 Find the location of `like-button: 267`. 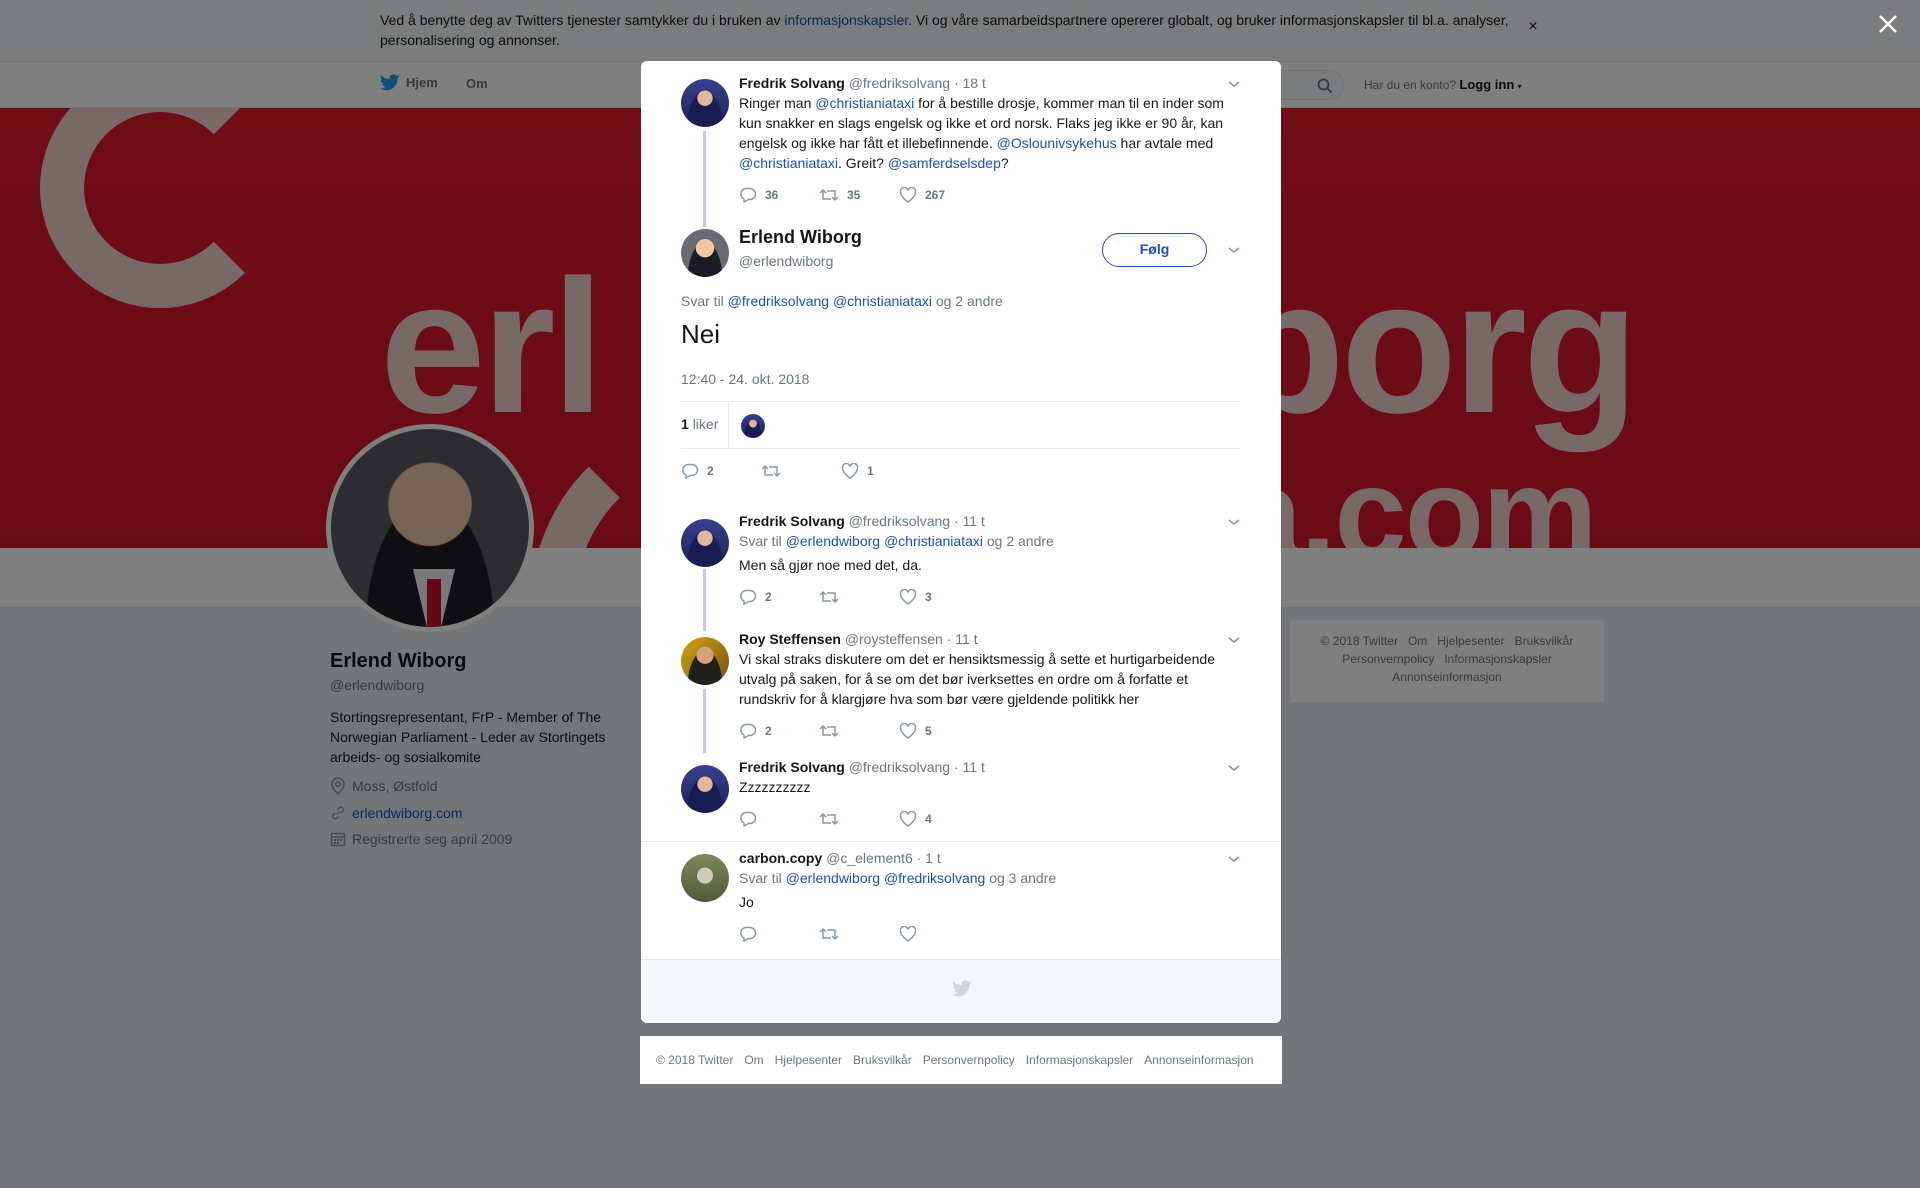

like-button: 267 is located at coordinates (939, 195).